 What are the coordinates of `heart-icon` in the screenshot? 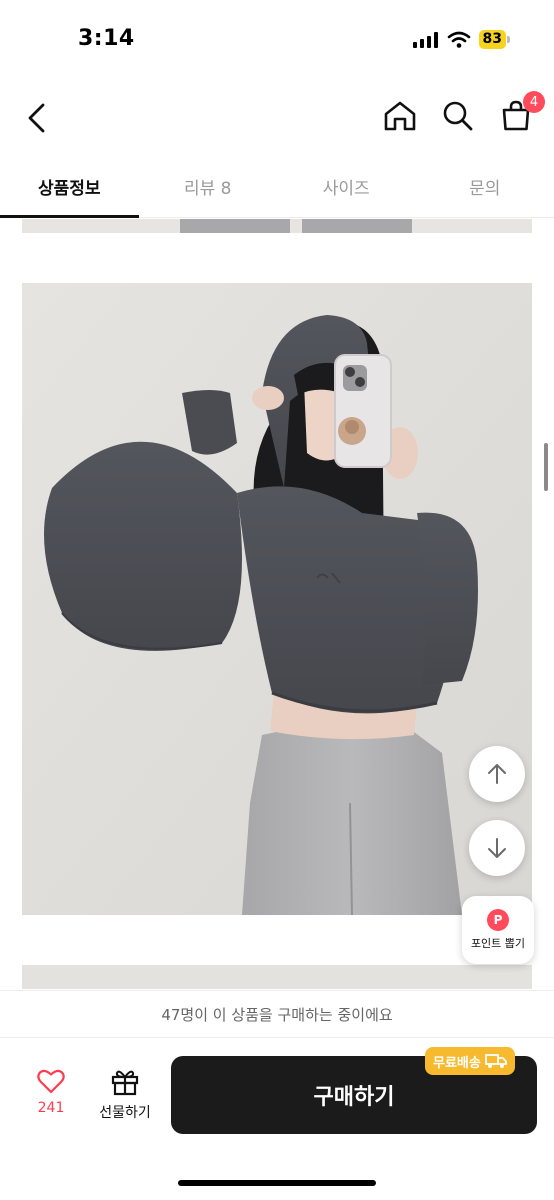 It's located at (51, 1081).